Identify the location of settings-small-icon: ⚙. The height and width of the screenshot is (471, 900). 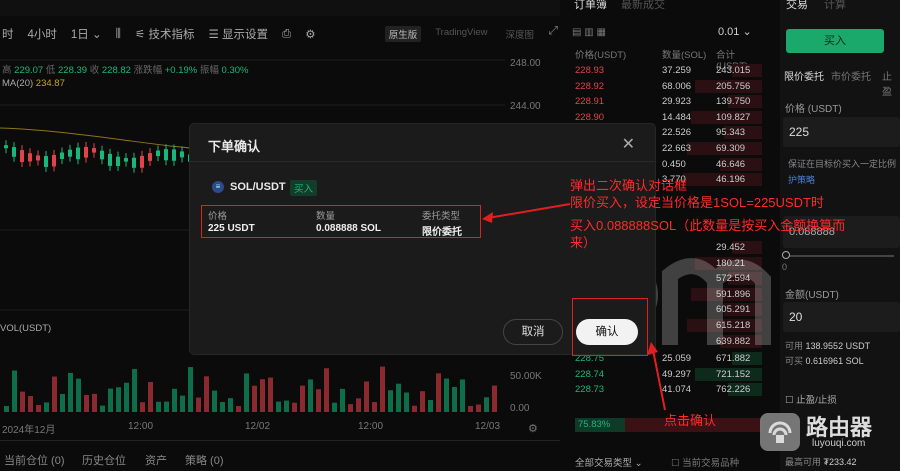
(533, 428).